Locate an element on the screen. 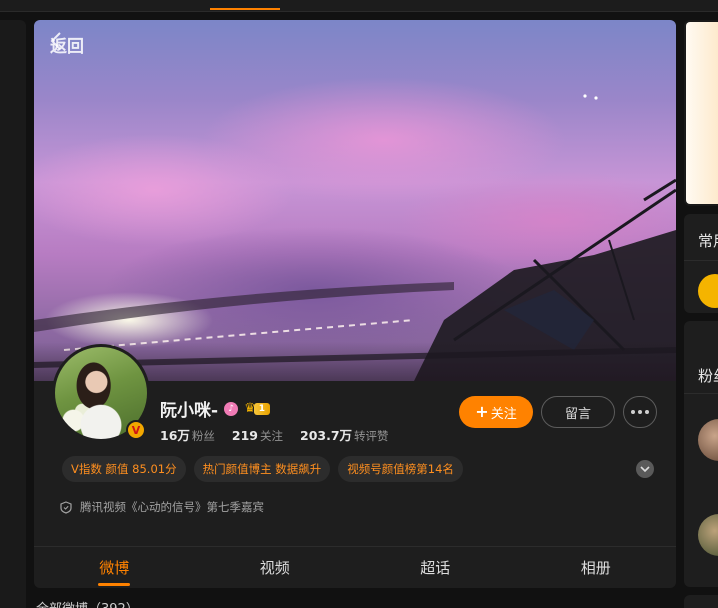 The width and height of the screenshot is (718, 608). followers-count: 16万 is located at coordinates (175, 435).